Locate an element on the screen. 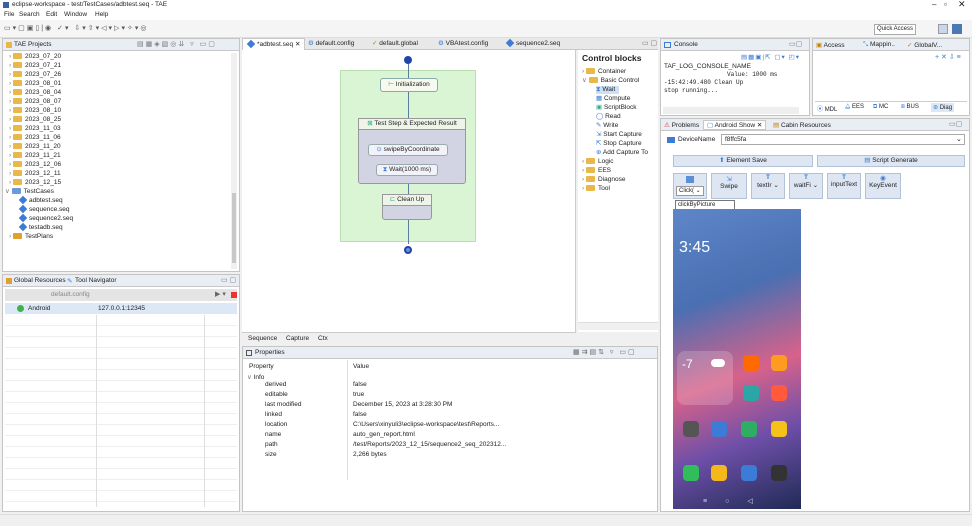 This screenshot has height=526, width=972. phone-app-icon is located at coordinates (691, 473).